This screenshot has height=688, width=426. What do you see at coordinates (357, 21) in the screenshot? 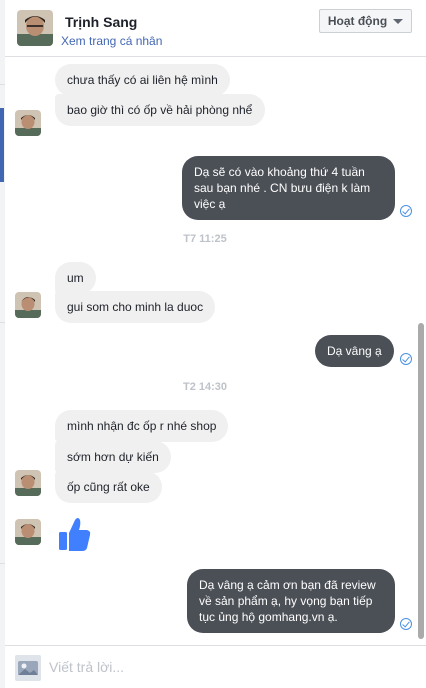
I see `status-label: Hoạt động` at bounding box center [357, 21].